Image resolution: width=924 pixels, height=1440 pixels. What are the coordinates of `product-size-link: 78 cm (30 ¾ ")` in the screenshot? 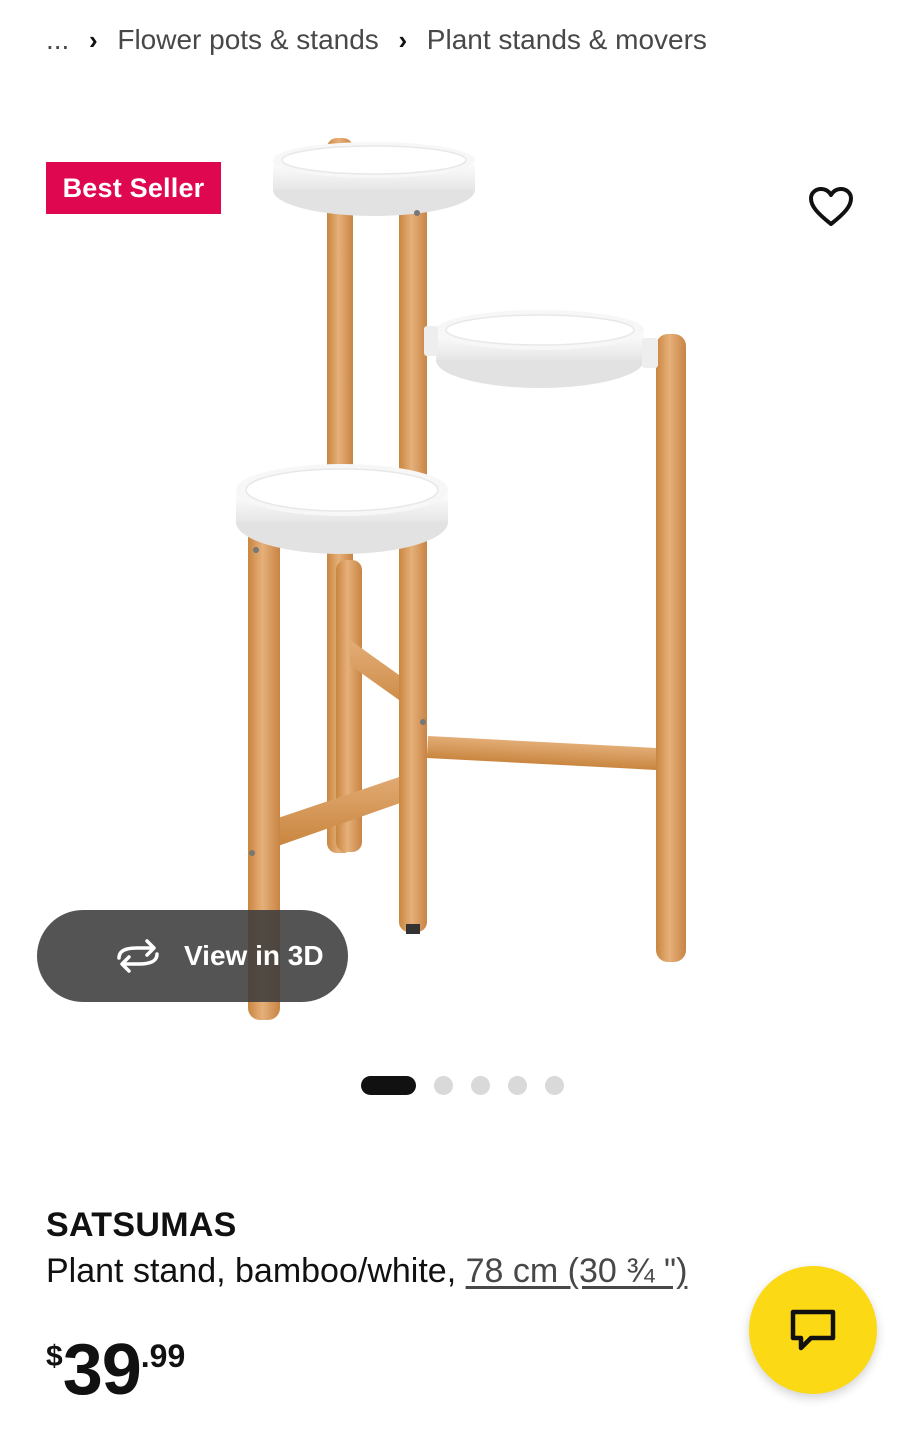 It's located at (577, 1271).